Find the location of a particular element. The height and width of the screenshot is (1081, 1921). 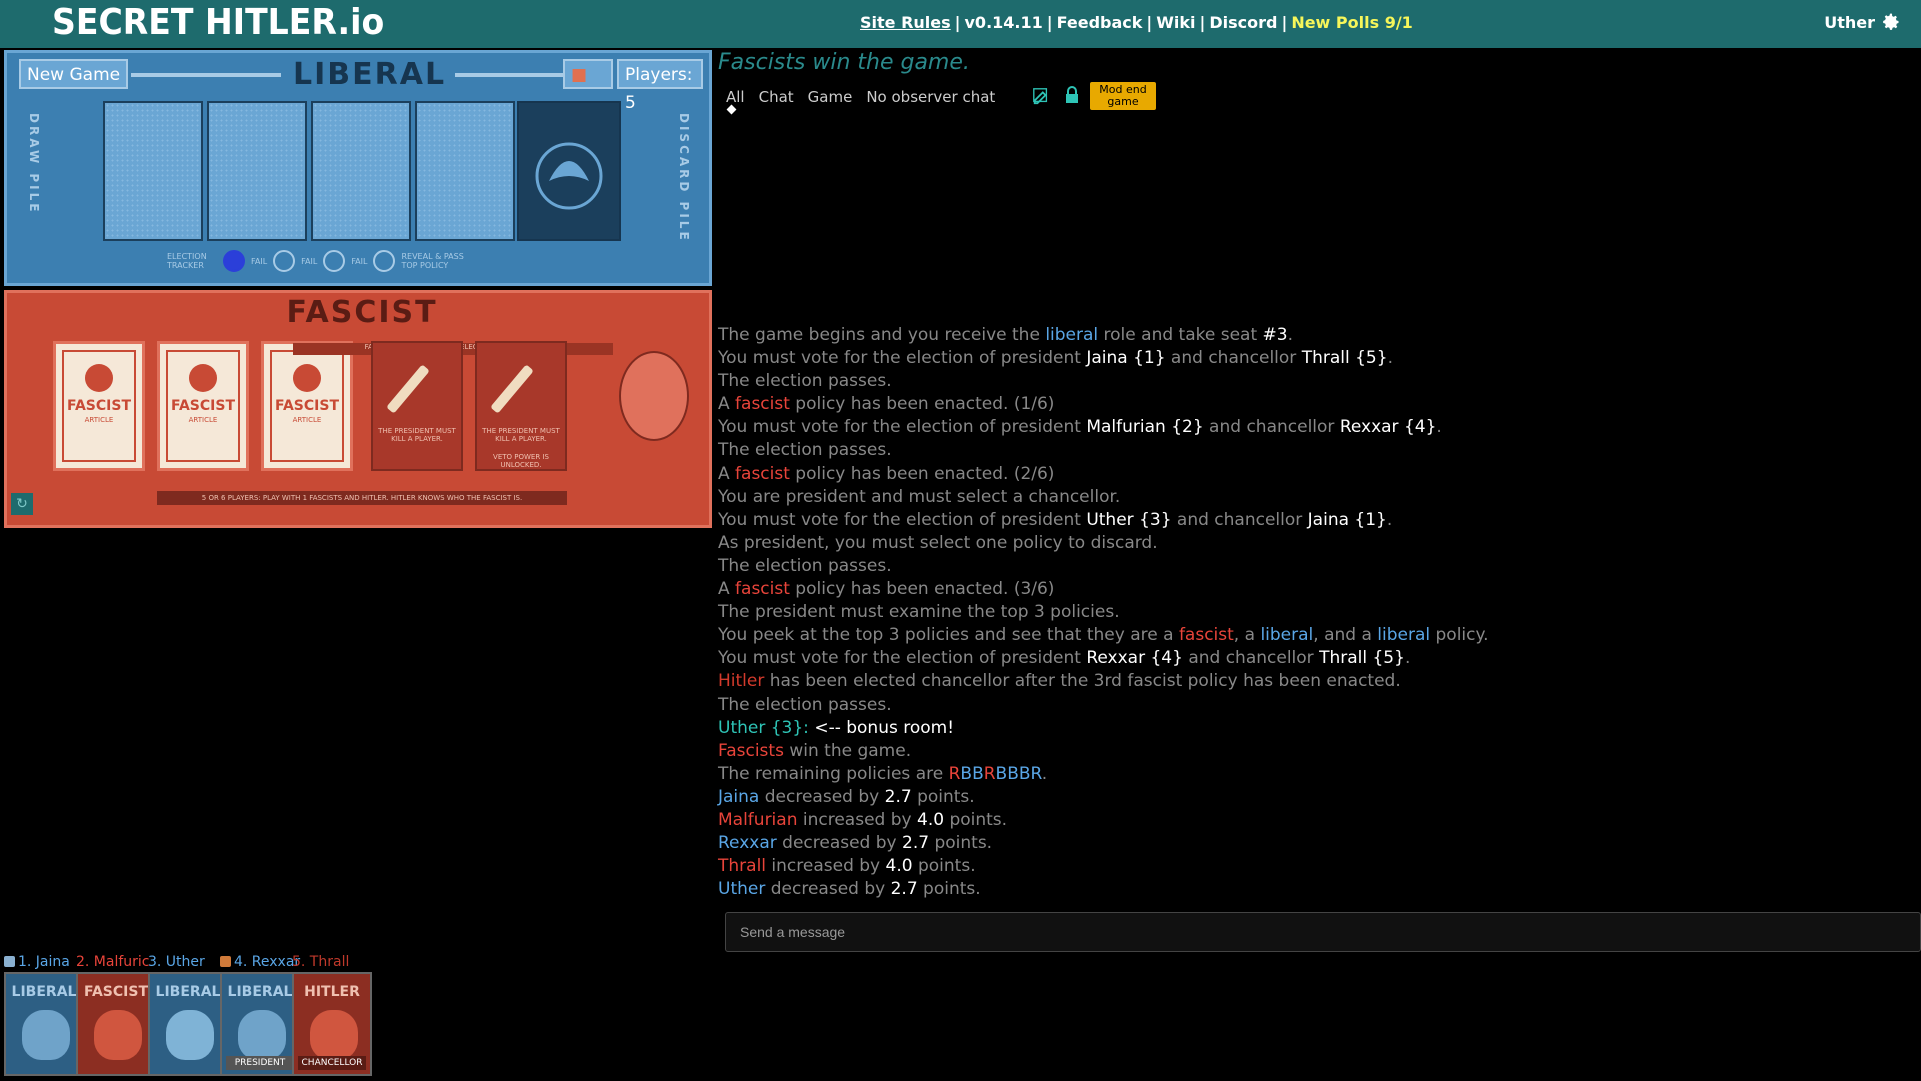

mod-end-game-button: Mod end game is located at coordinates (1123, 96).